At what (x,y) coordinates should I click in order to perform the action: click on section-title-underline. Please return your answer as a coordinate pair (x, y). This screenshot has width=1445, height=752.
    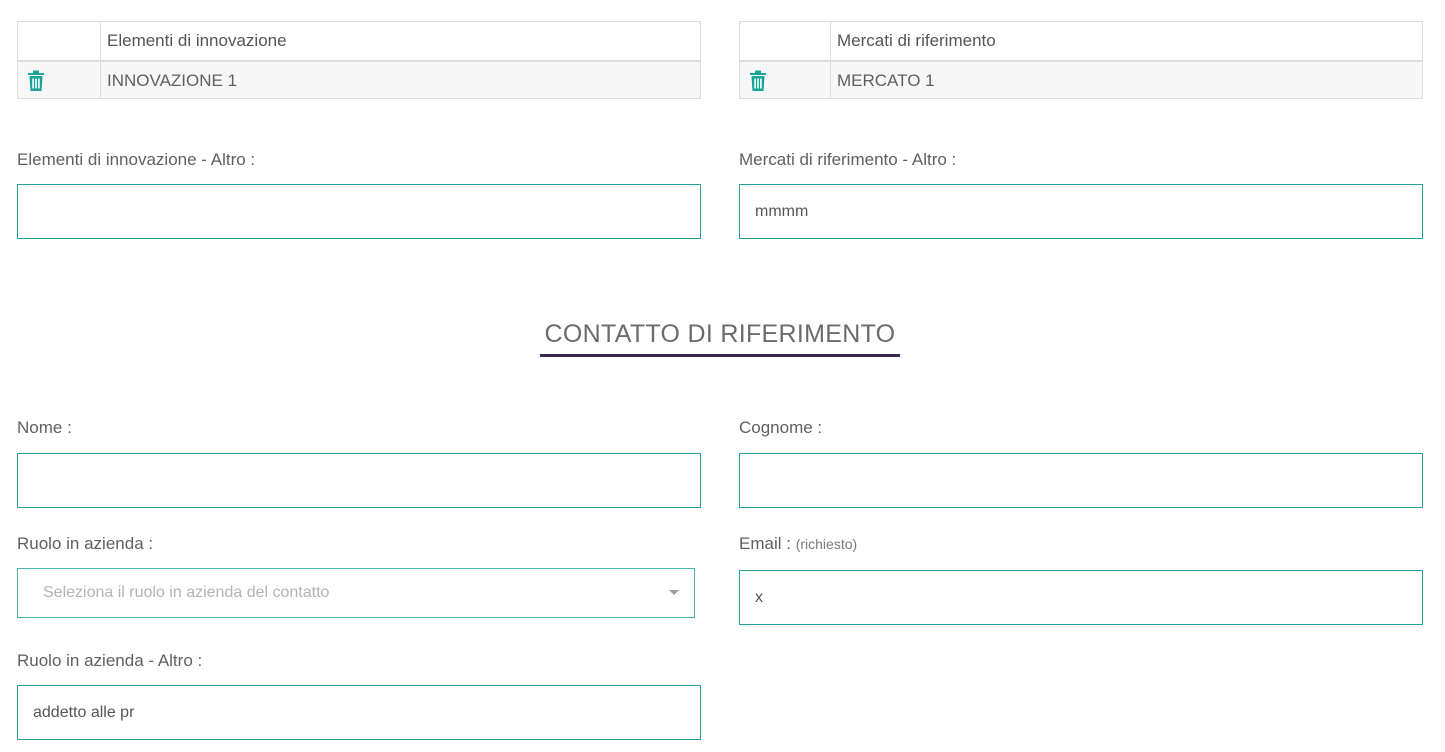
    Looking at the image, I should click on (720, 355).